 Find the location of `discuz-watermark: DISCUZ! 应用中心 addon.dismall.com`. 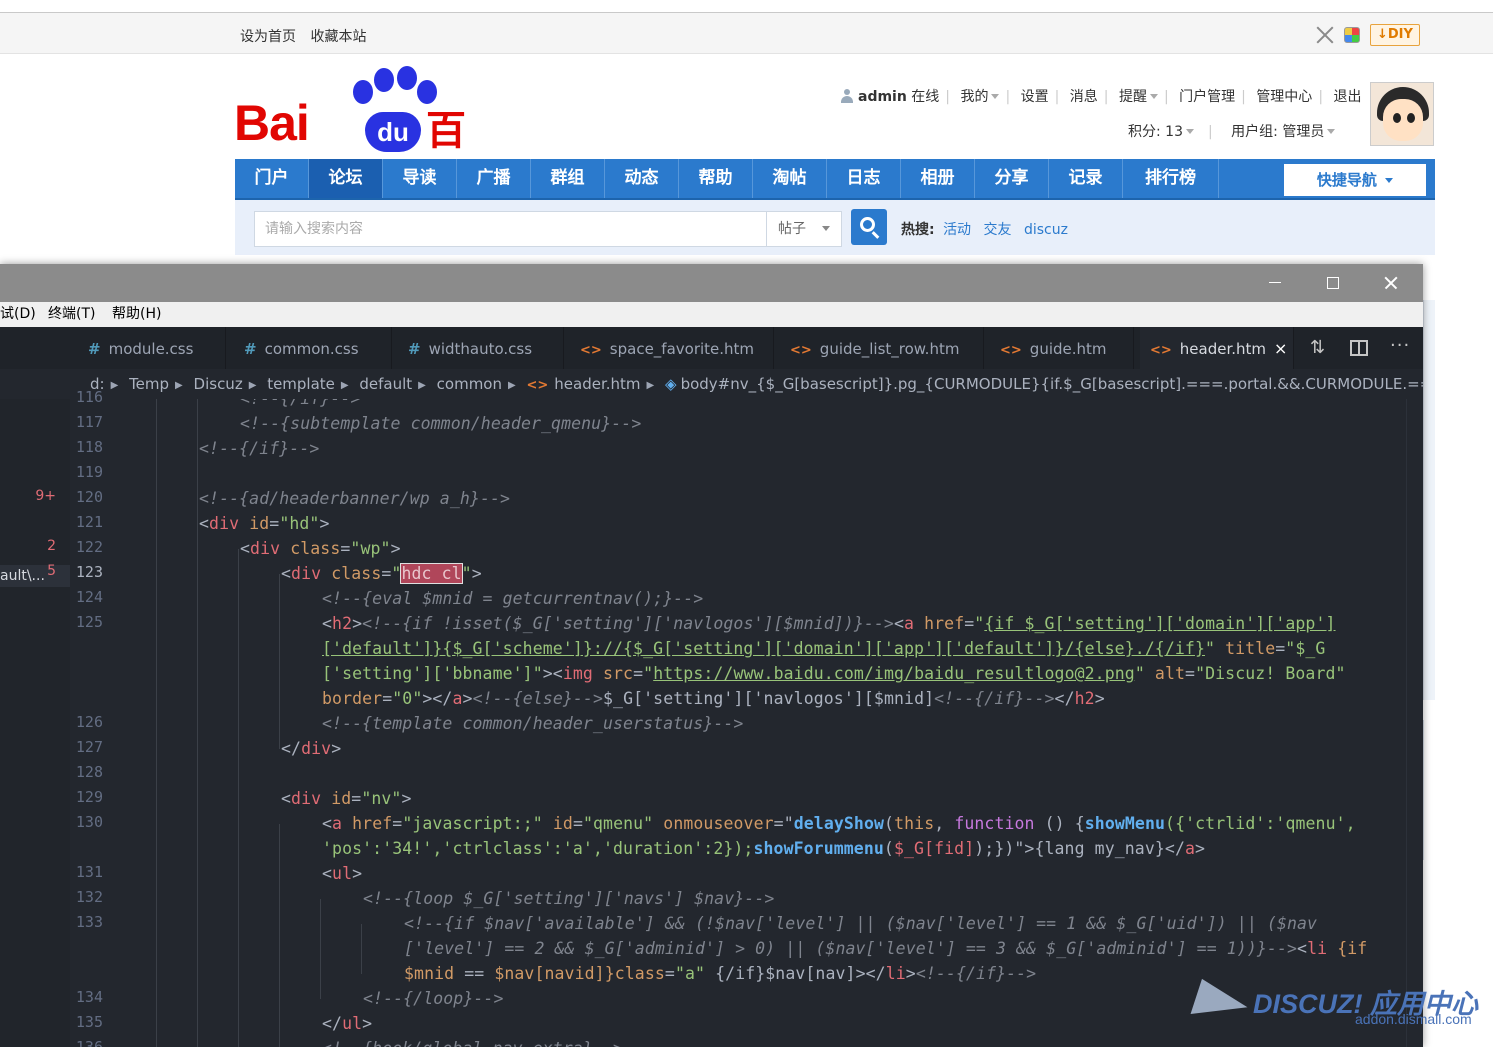

discuz-watermark: DISCUZ! 应用中心 addon.dismall.com is located at coordinates (1341, 1009).